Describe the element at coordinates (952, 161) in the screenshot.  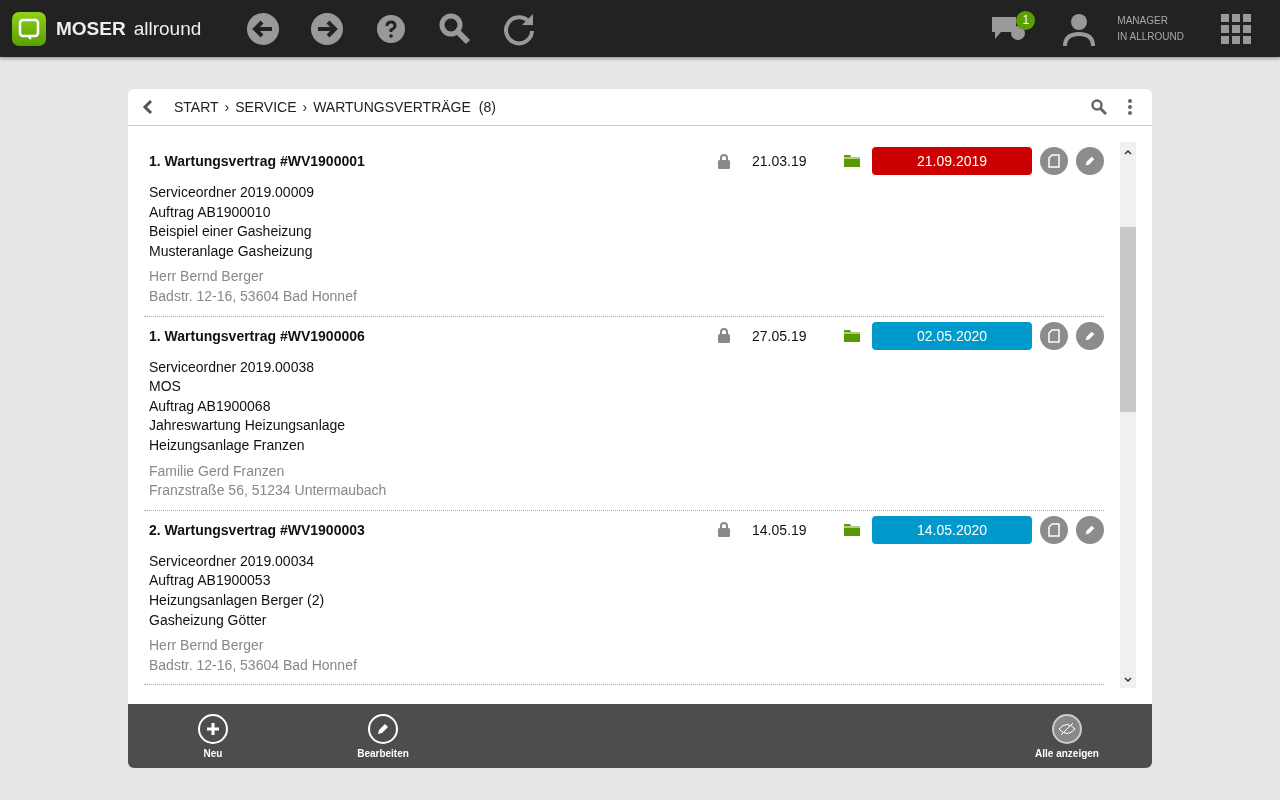
I see `due-date-button: 21.09.2019` at that location.